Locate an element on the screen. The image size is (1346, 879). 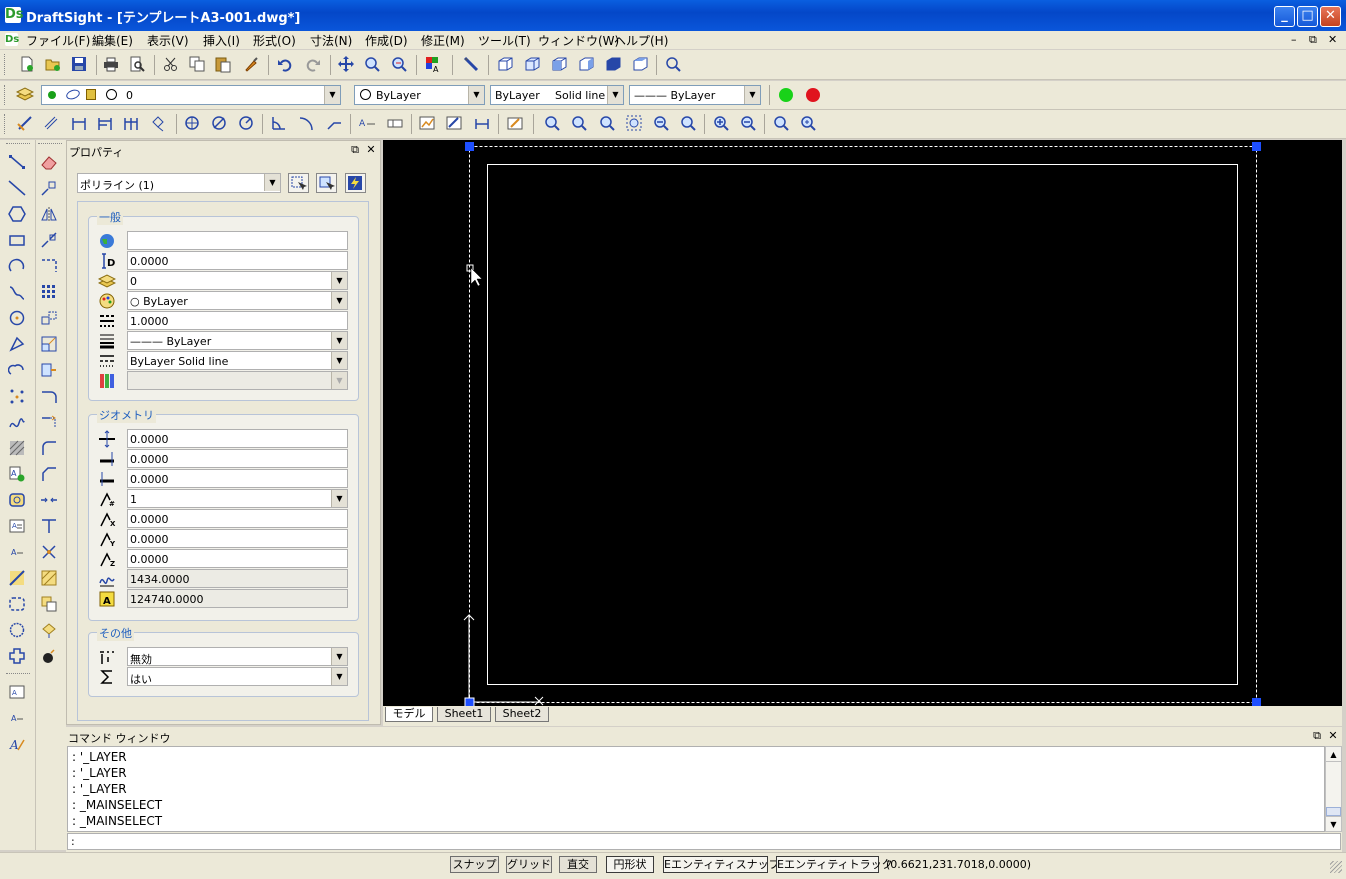
paste-button is located at coordinates (224, 65).